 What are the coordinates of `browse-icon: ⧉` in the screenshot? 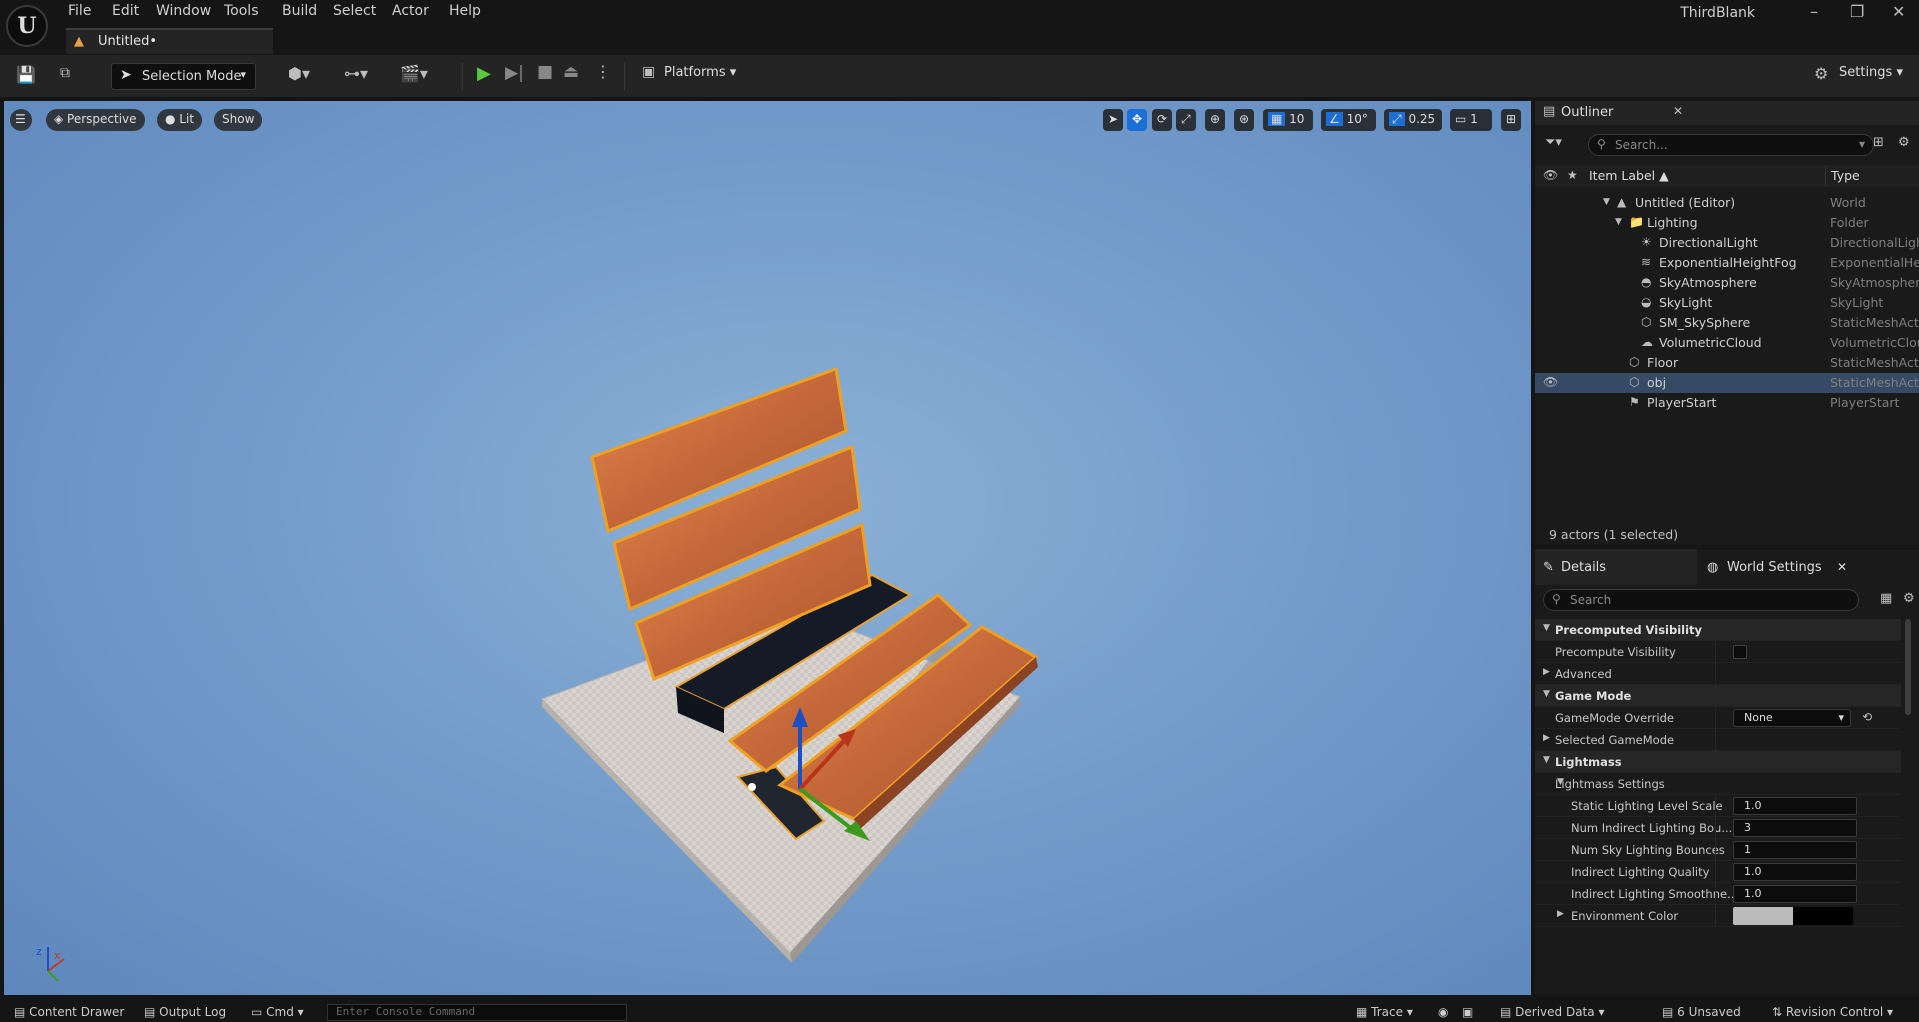 It's located at (65, 73).